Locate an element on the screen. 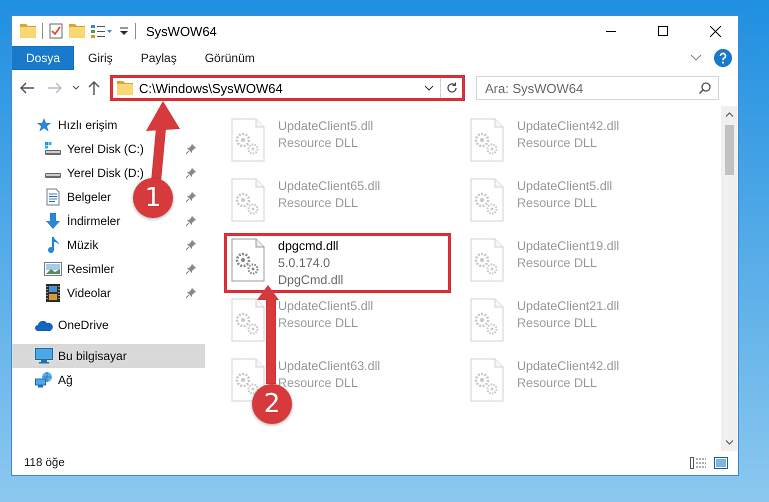 The image size is (769, 502). sidebar-item: İndirmeler is located at coordinates (69, 221).